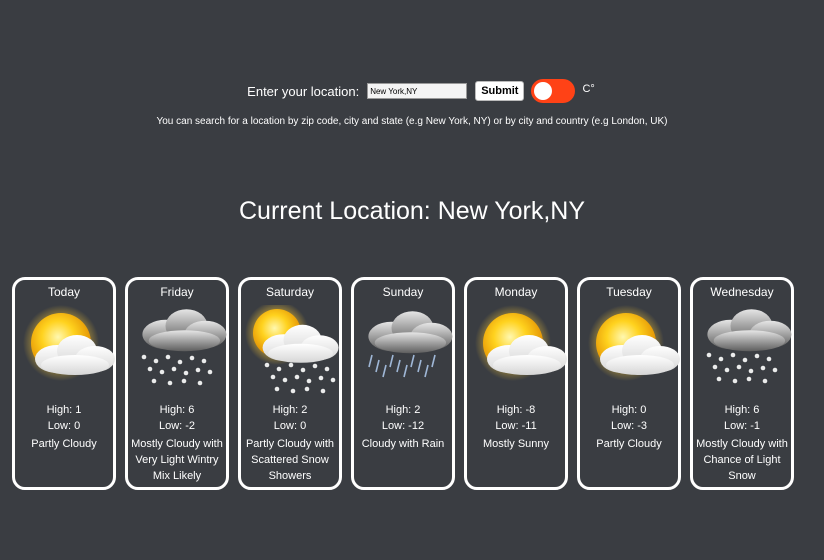  I want to click on forecast-high: High: 0, so click(629, 410).